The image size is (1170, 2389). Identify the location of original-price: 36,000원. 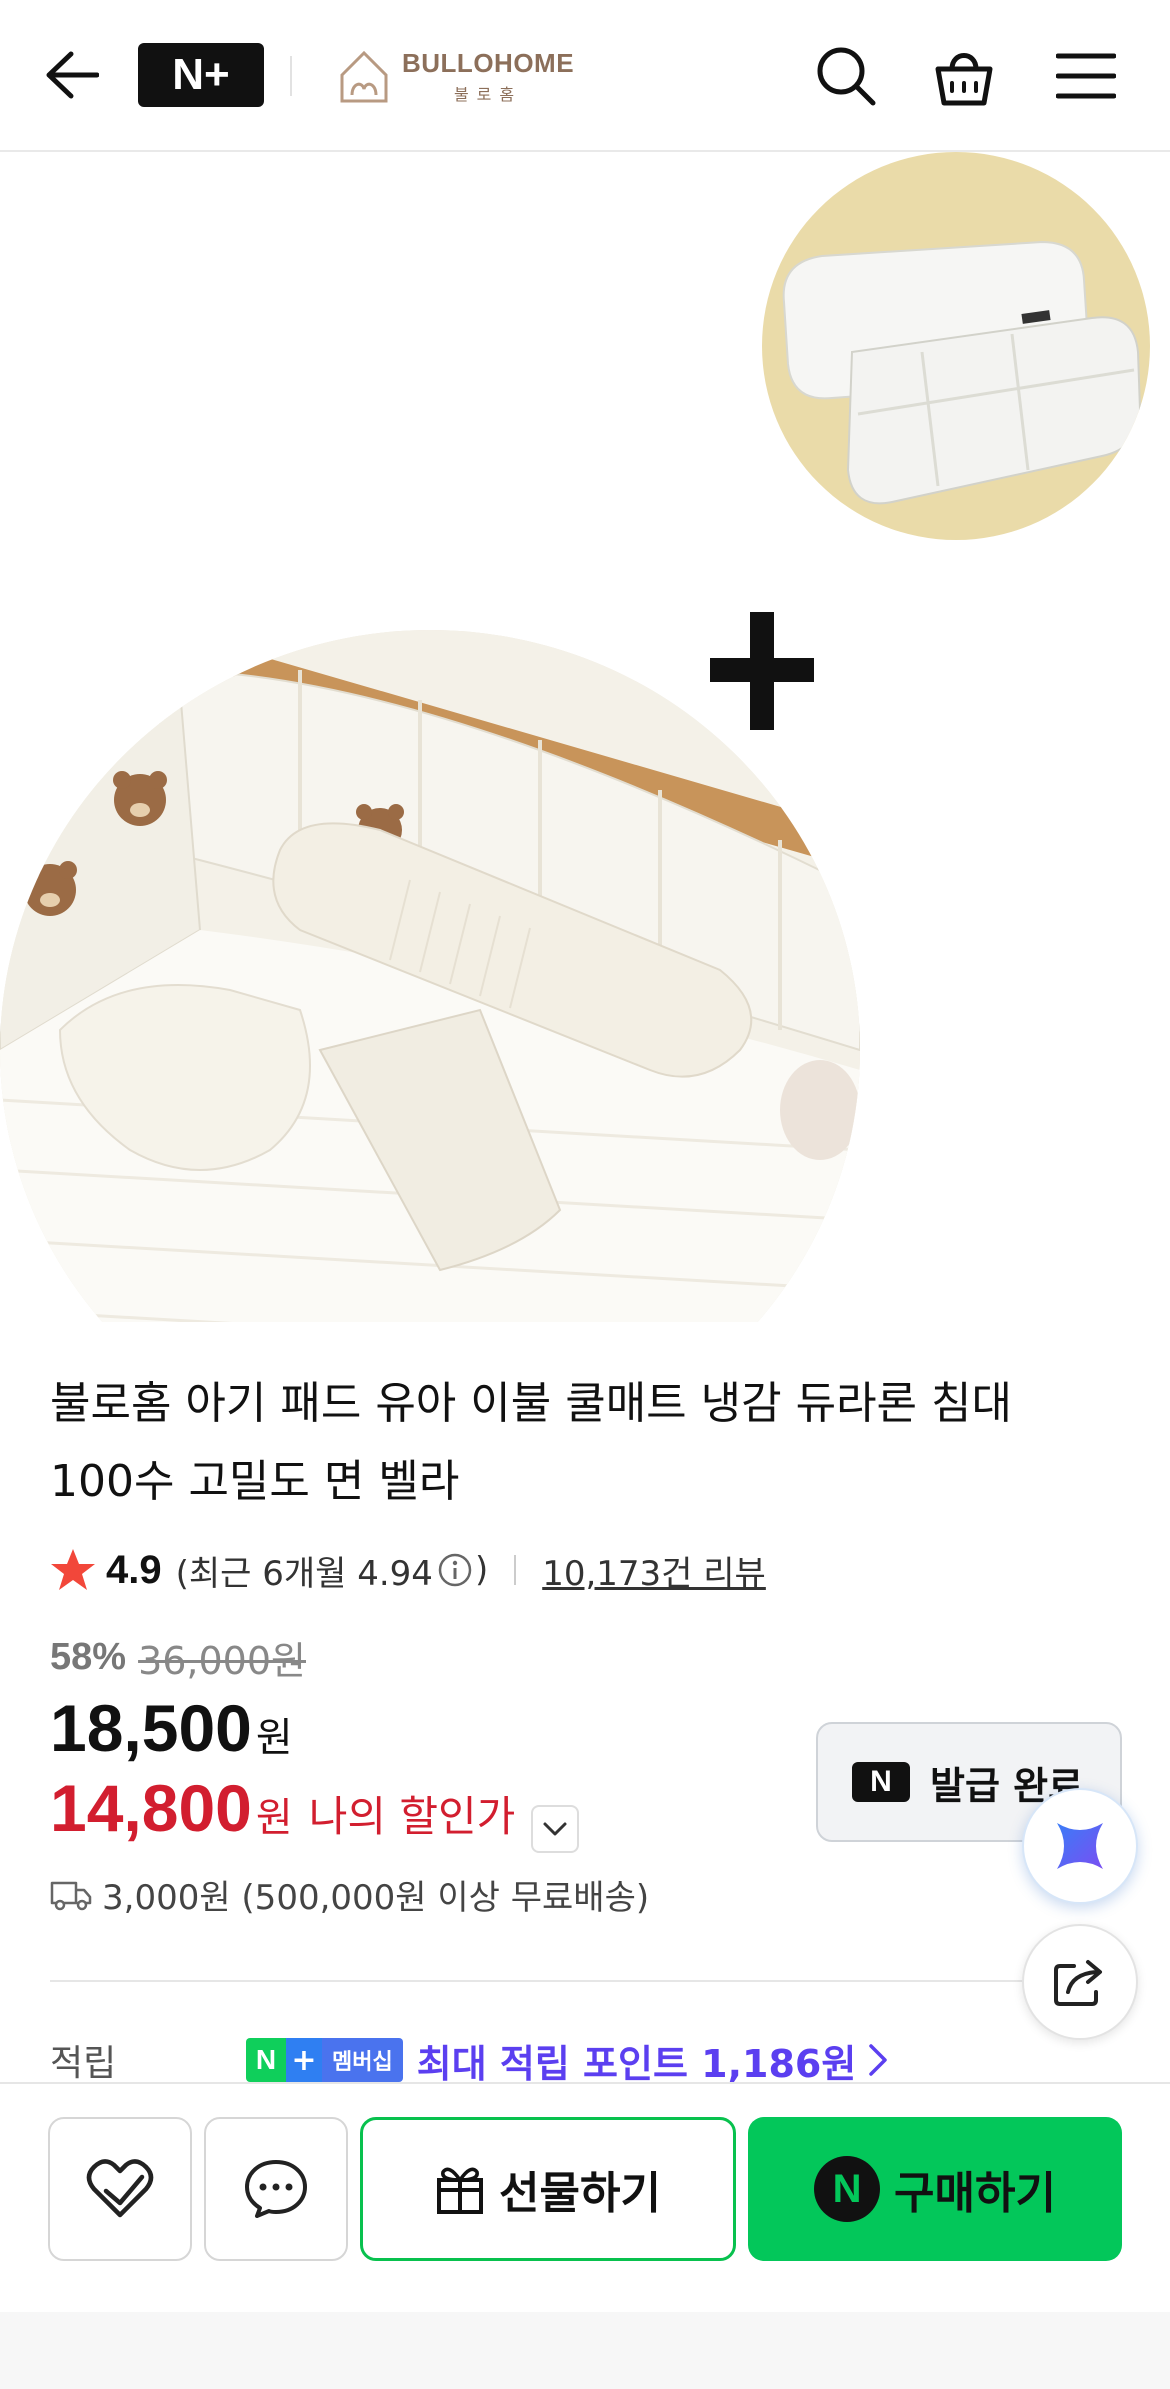
(222, 1661).